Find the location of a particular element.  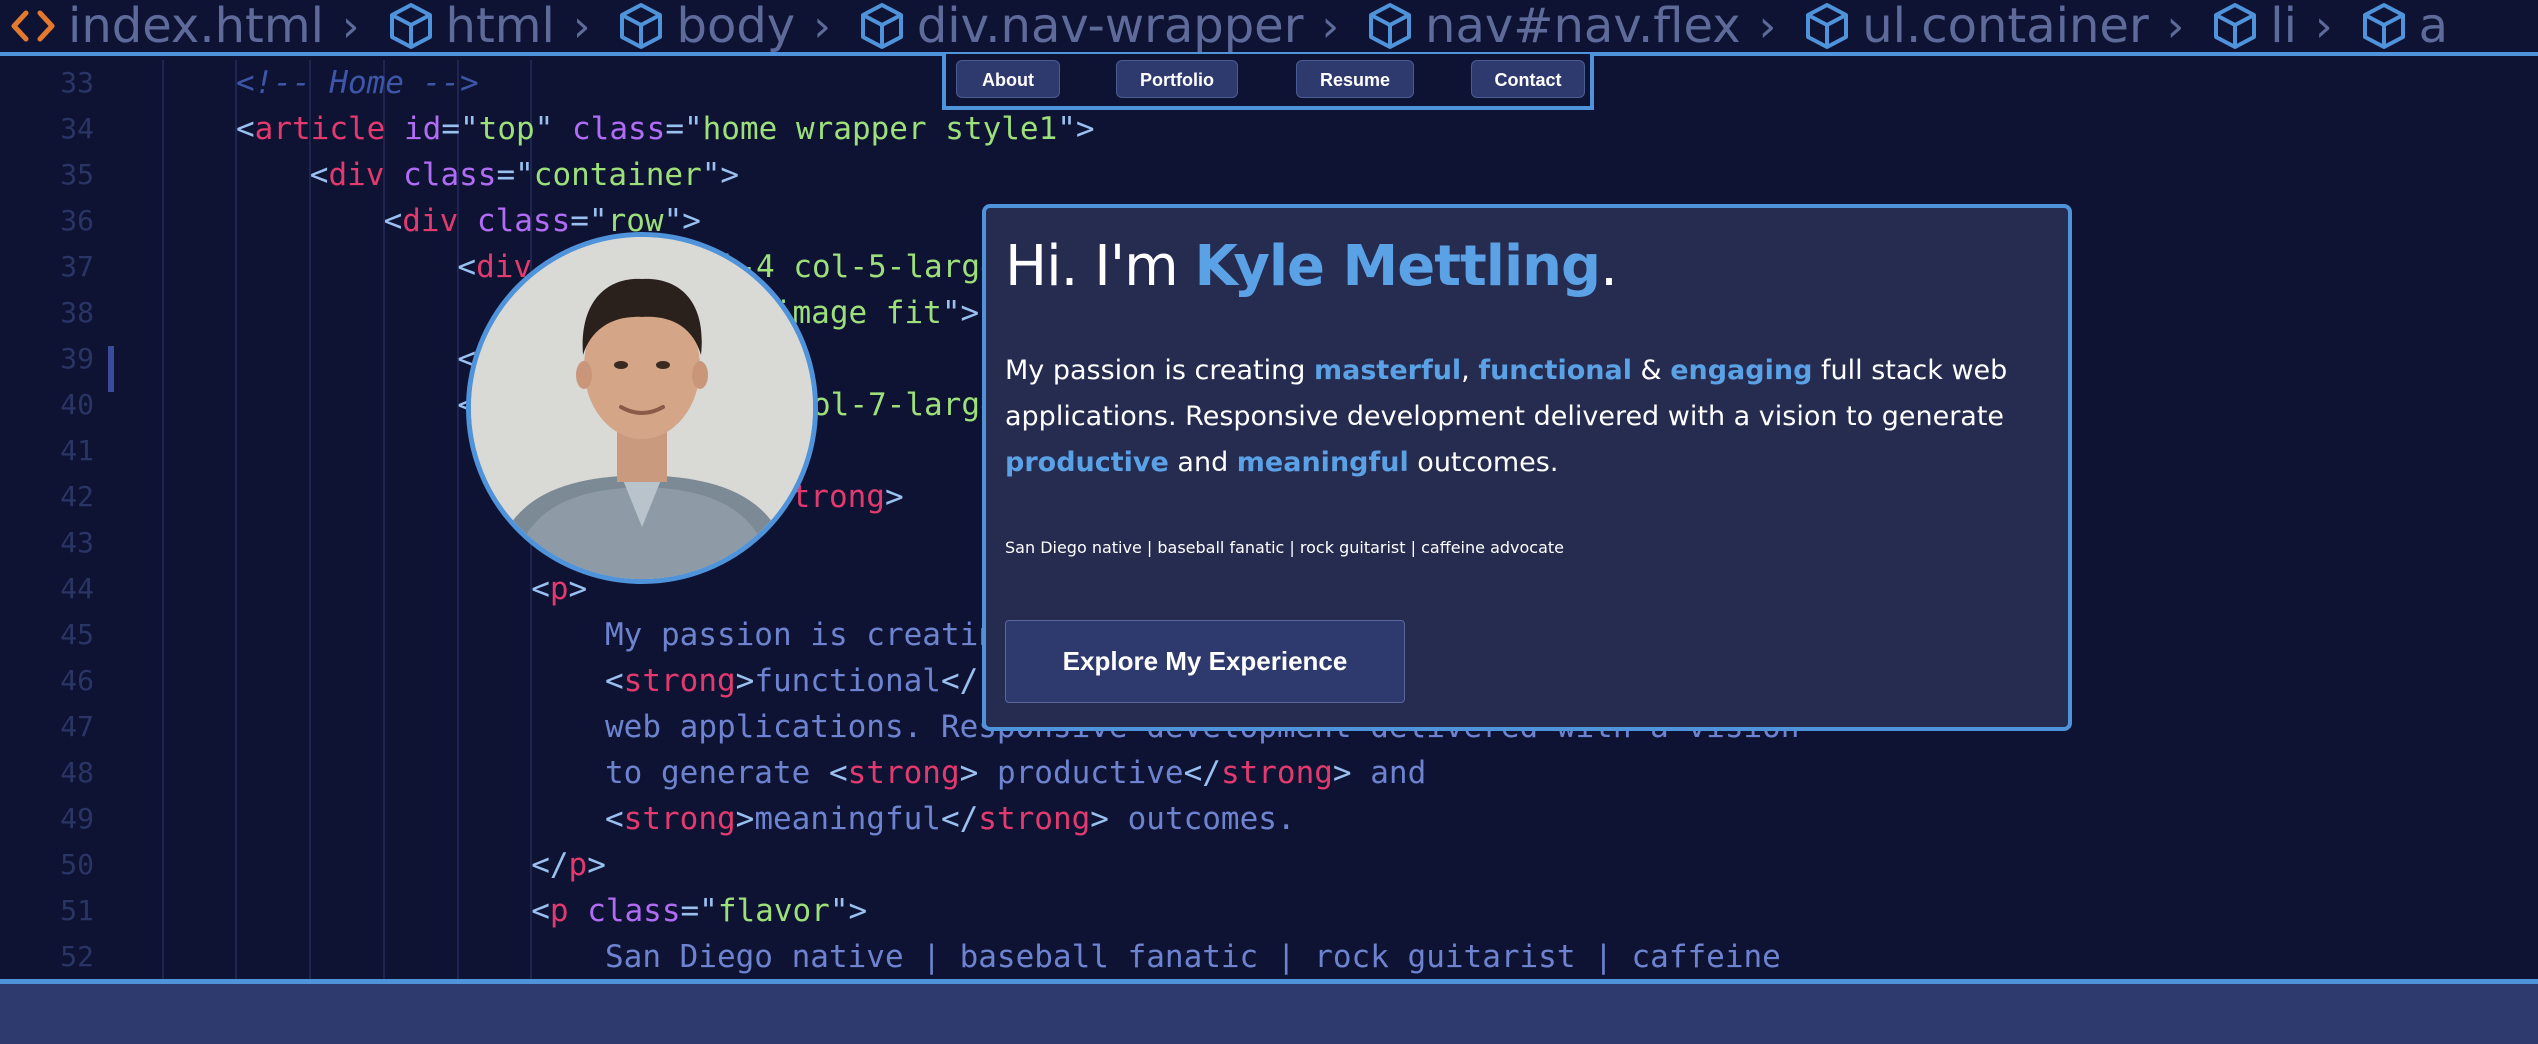

profile-photo is located at coordinates (642, 408).